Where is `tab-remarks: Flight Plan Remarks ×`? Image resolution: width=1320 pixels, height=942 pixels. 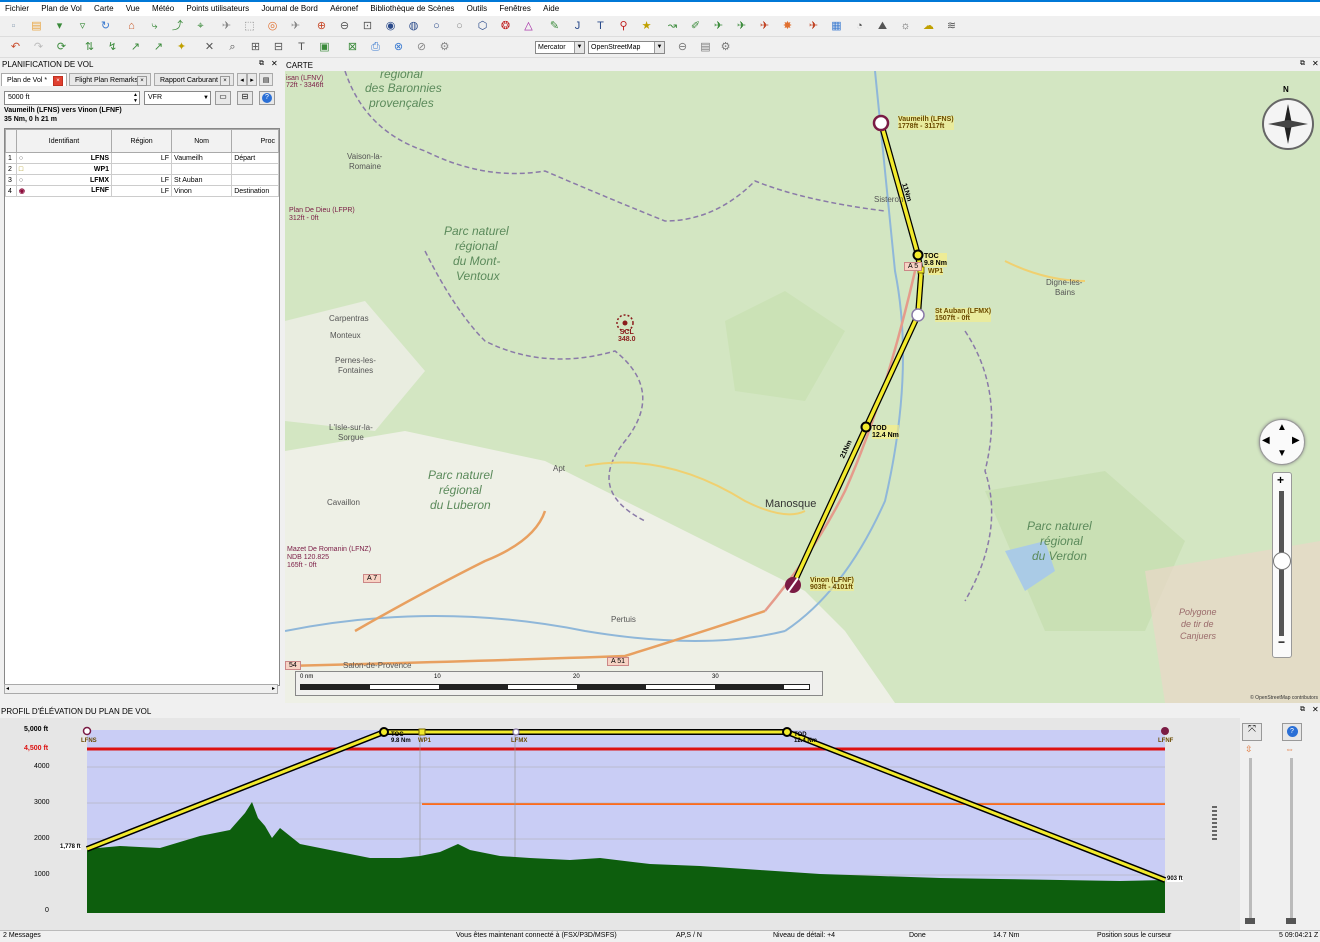 tab-remarks: Flight Plan Remarks × is located at coordinates (110, 79).